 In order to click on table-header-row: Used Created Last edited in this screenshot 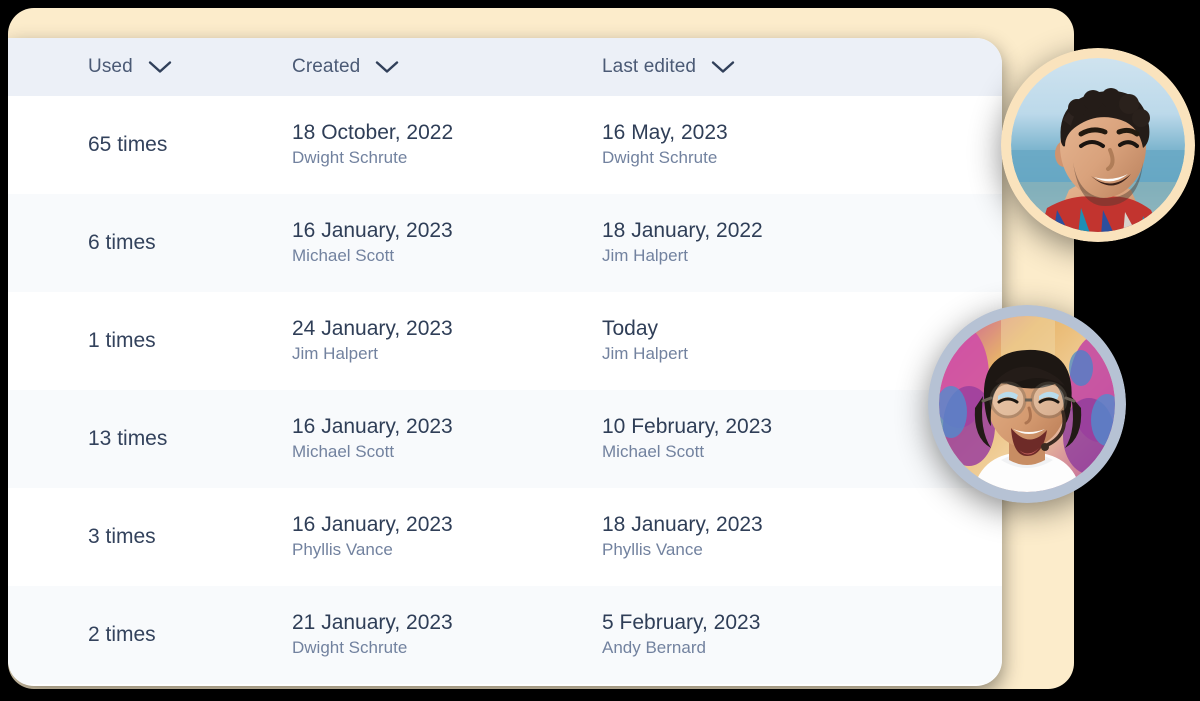, I will do `click(505, 67)`.